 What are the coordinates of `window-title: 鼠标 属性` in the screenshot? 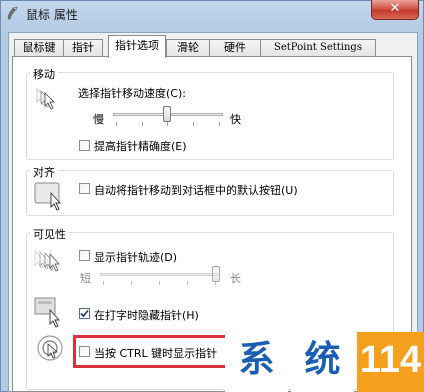 It's located at (52, 15).